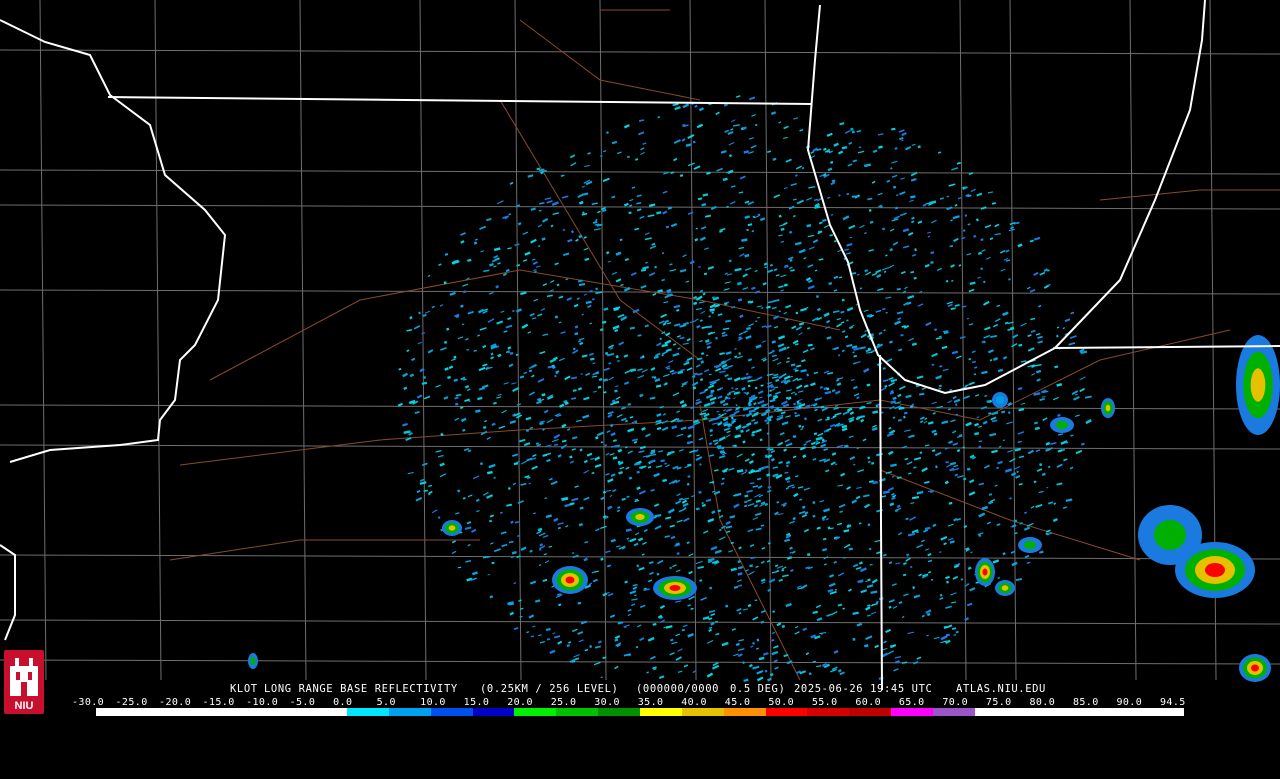  I want to click on elevation-angle: 0.5 DEG), so click(758, 689).